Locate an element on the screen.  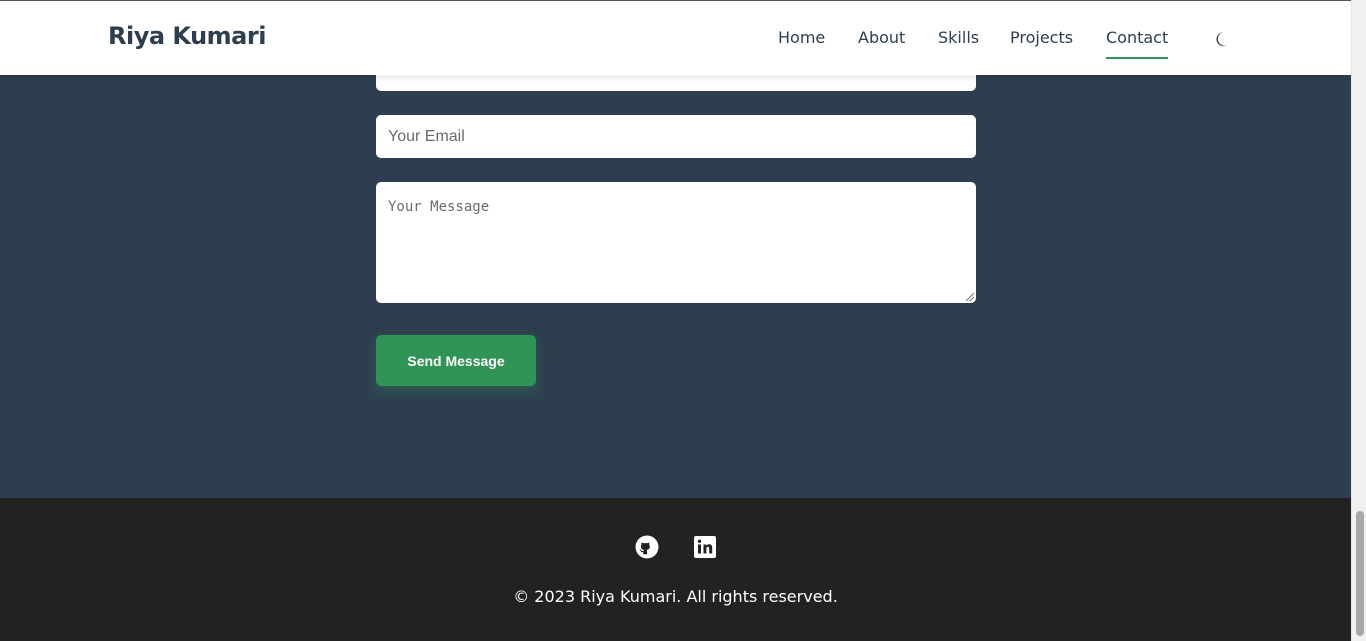
nav-home: Home is located at coordinates (801, 37).